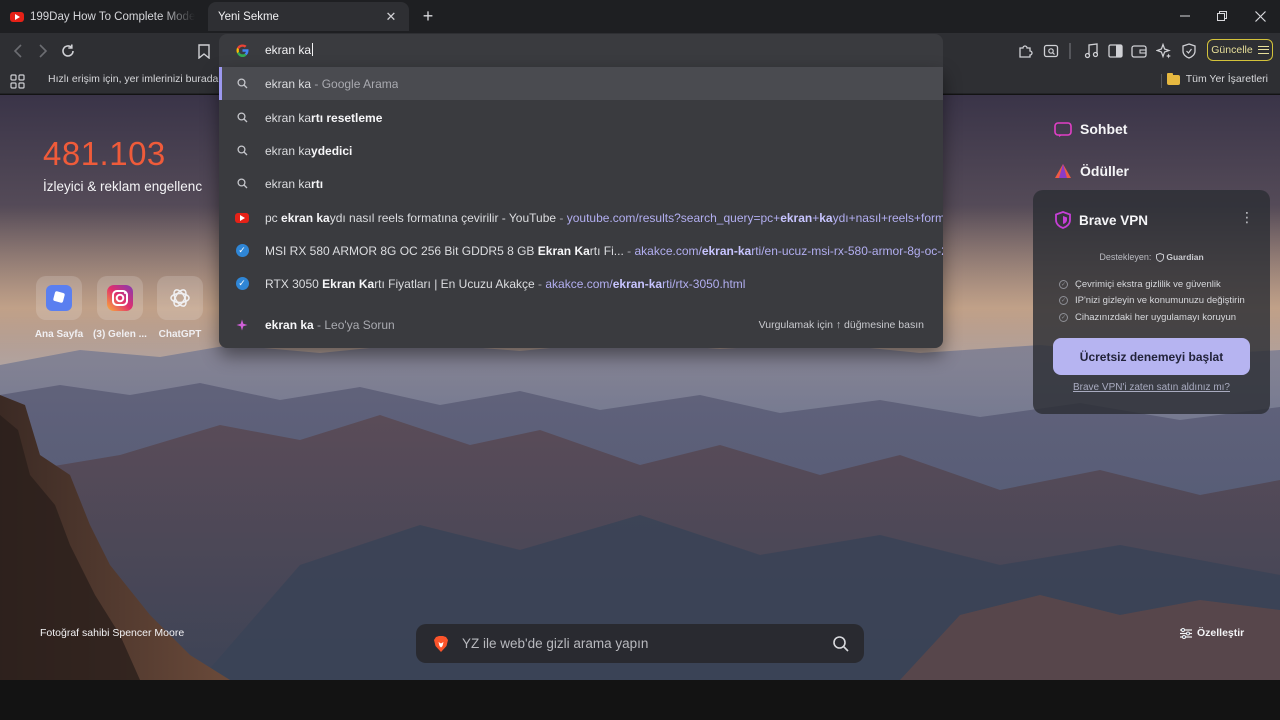 This screenshot has height=720, width=1280. What do you see at coordinates (391, 17) in the screenshot?
I see `close-icon: ✕` at bounding box center [391, 17].